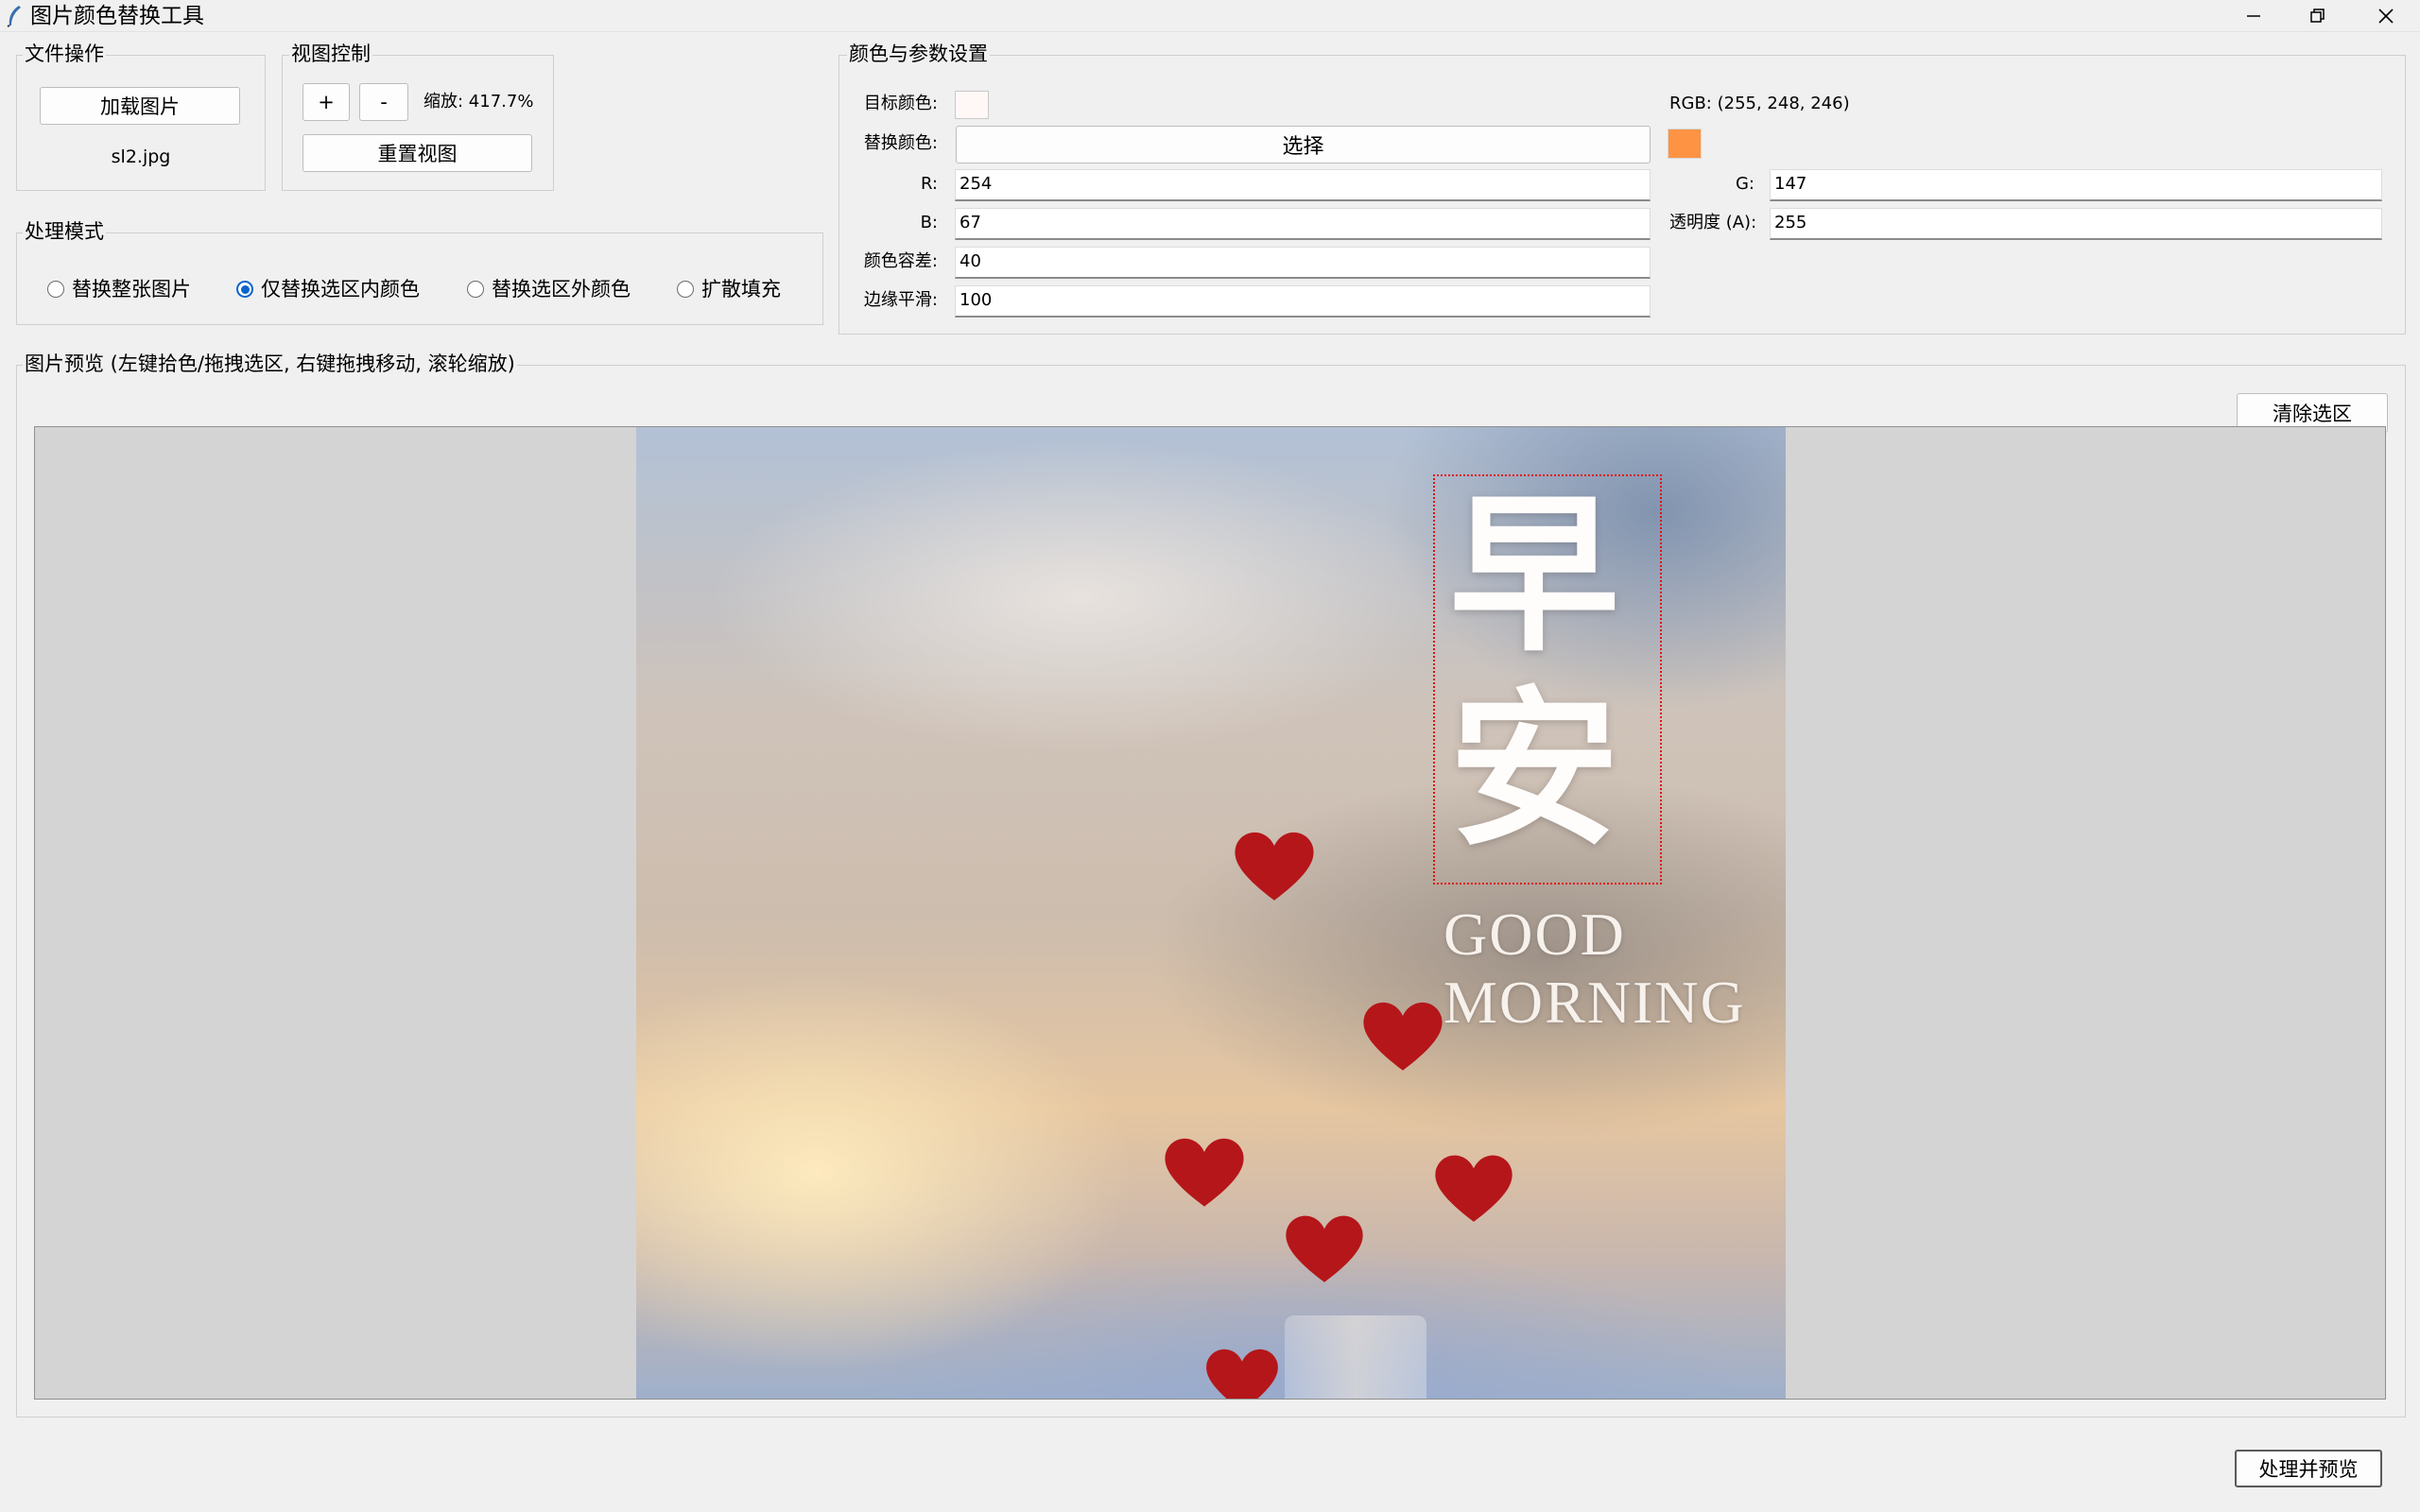 This screenshot has width=2420, height=1512. Describe the element at coordinates (117, 16) in the screenshot. I see `window-title: 图片颜色替换工具` at that location.